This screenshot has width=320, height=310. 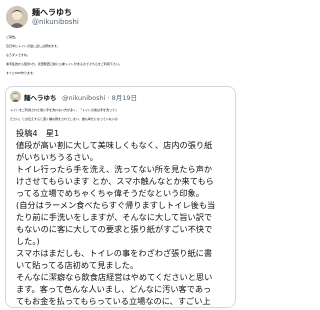 I want to click on review-line: 投稿4 星1, so click(x=38, y=133).